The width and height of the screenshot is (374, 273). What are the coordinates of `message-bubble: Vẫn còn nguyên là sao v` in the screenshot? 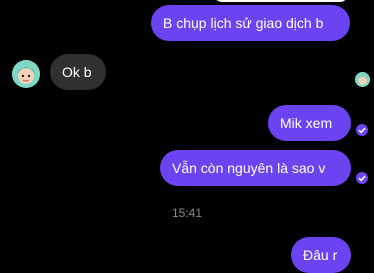 It's located at (255, 168).